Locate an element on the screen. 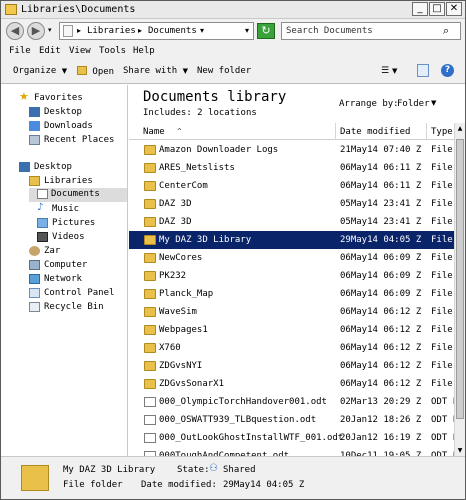 Image resolution: width=466 pixels, height=500 pixels. menu-edit: Edit is located at coordinates (50, 51).